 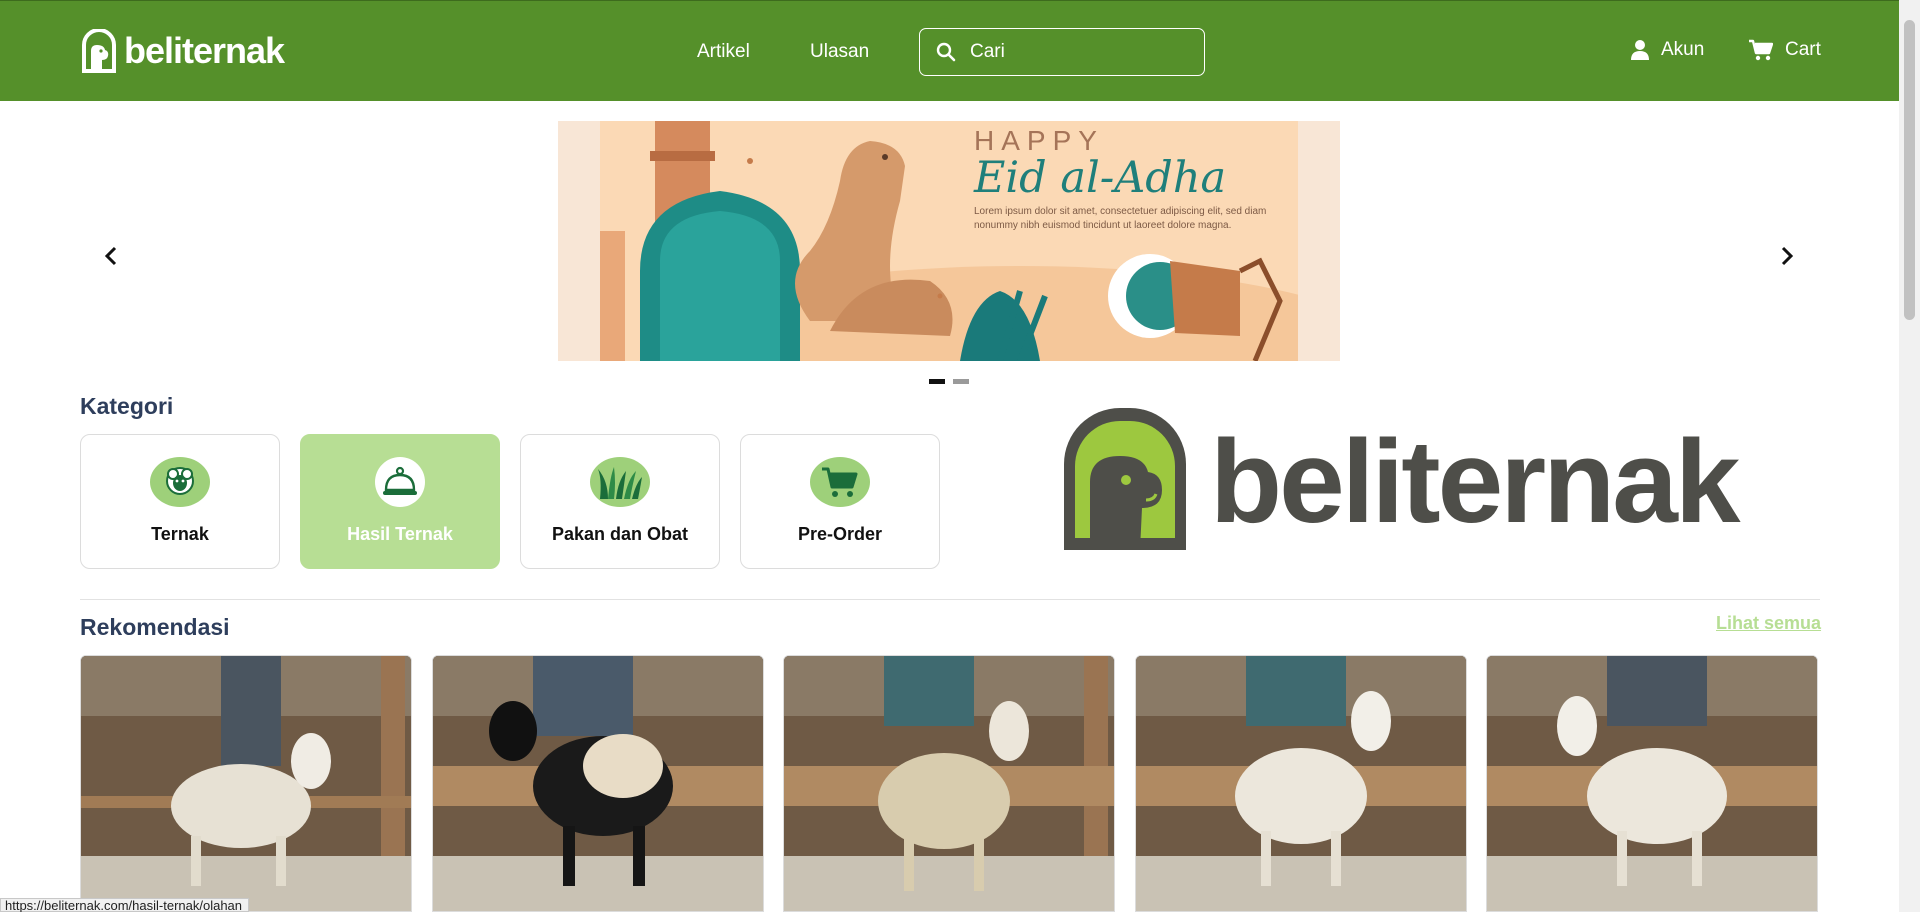 What do you see at coordinates (204, 50) in the screenshot?
I see `logo-text: beliternak` at bounding box center [204, 50].